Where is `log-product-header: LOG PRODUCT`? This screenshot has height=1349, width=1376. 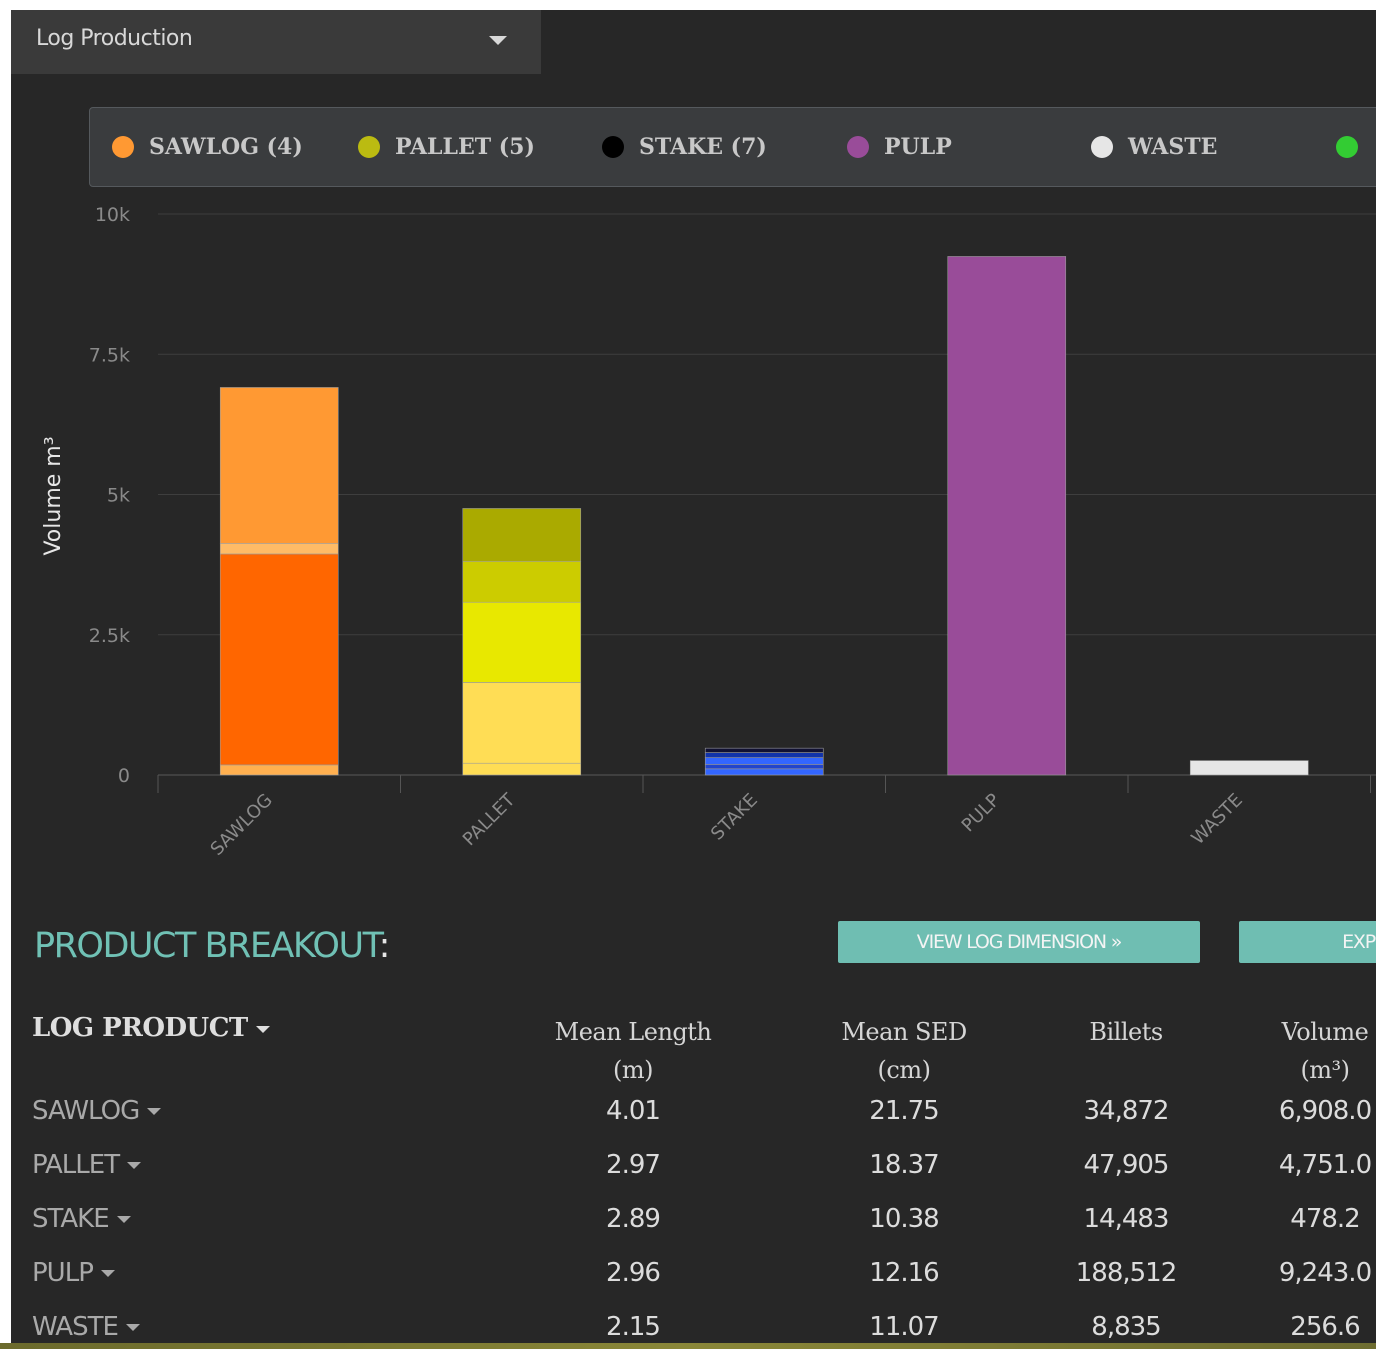
log-product-header: LOG PRODUCT is located at coordinates (151, 1028).